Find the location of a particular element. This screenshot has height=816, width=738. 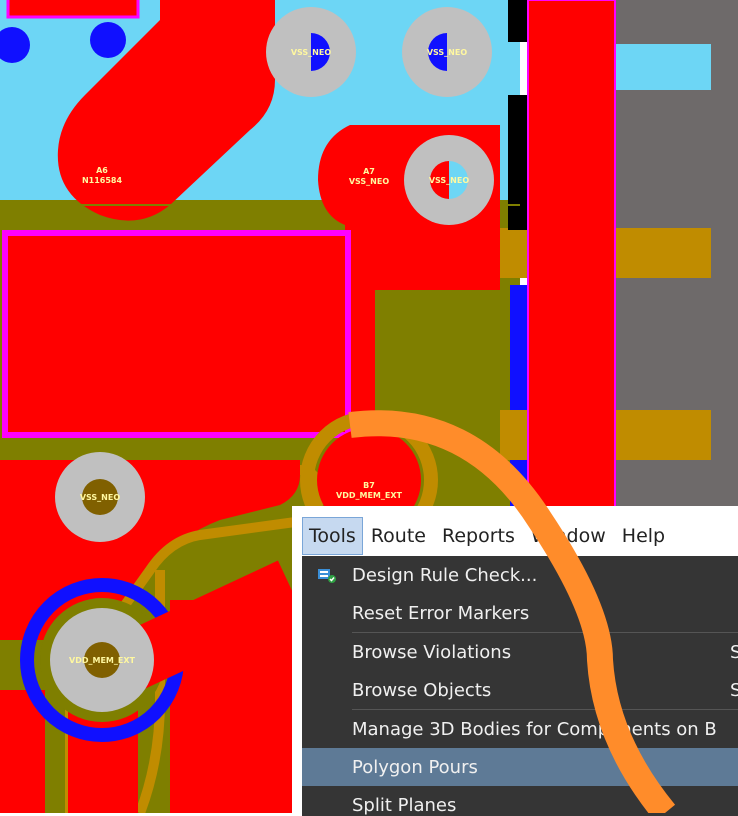

menu-help-label: Help is located at coordinates (643, 536).